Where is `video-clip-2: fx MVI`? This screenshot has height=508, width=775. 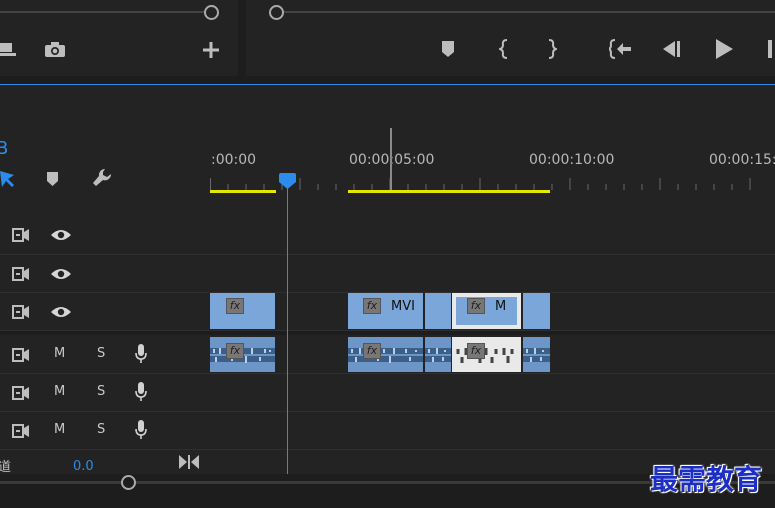 video-clip-2: fx MVI is located at coordinates (385, 311).